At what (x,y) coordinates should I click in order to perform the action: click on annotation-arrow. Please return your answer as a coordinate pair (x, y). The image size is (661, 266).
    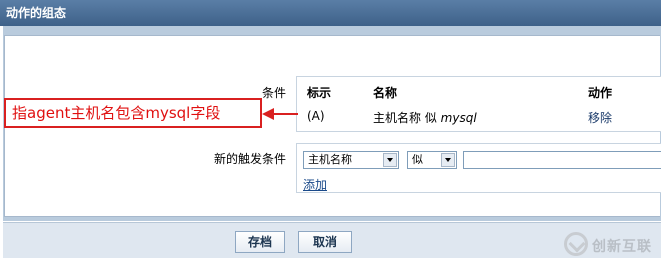
    Looking at the image, I should click on (280, 114).